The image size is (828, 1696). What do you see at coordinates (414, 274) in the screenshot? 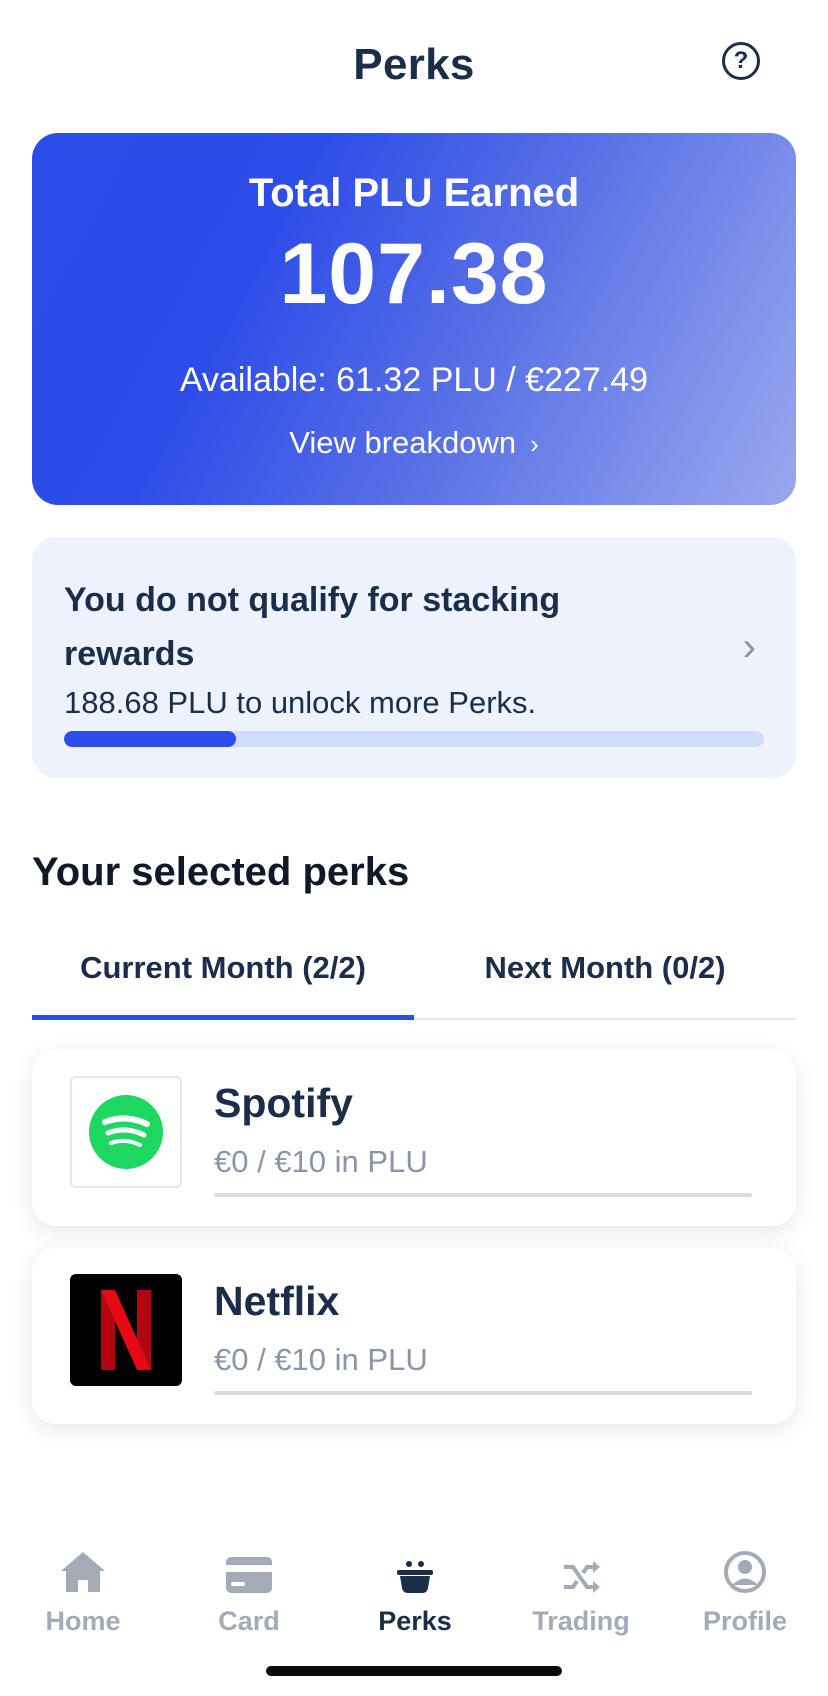
I see `total-plu-value: 107.38` at bounding box center [414, 274].